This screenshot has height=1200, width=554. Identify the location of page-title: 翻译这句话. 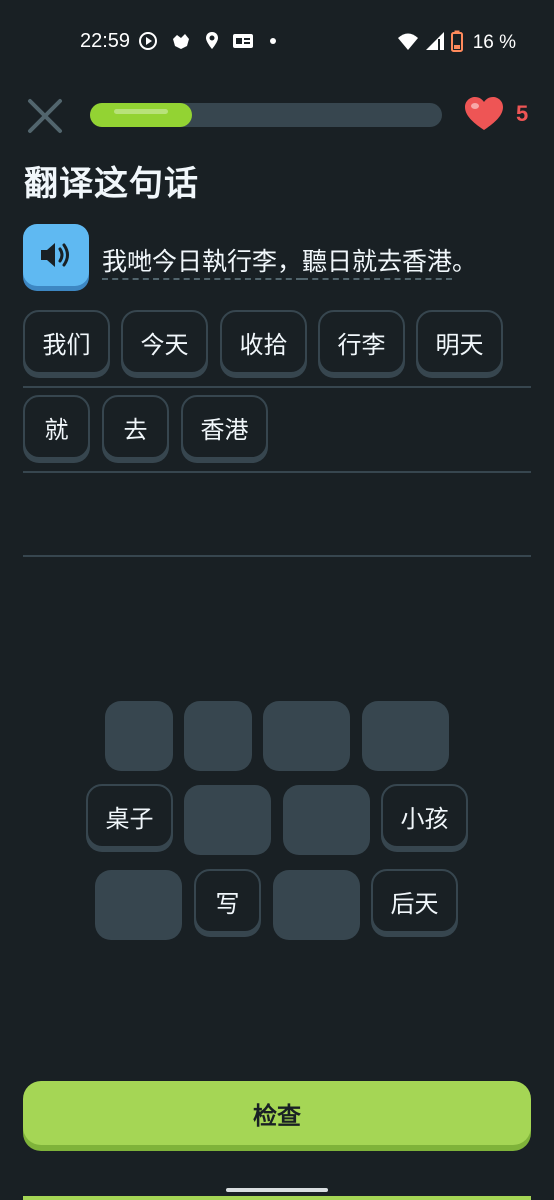
(111, 184).